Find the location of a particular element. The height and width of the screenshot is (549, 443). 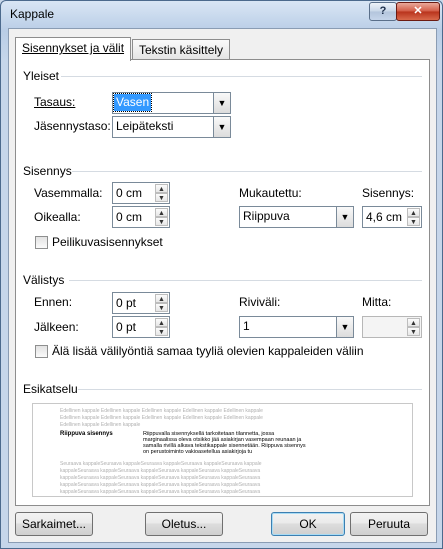

special-indent-label: Mukautettu: is located at coordinates (270, 193).